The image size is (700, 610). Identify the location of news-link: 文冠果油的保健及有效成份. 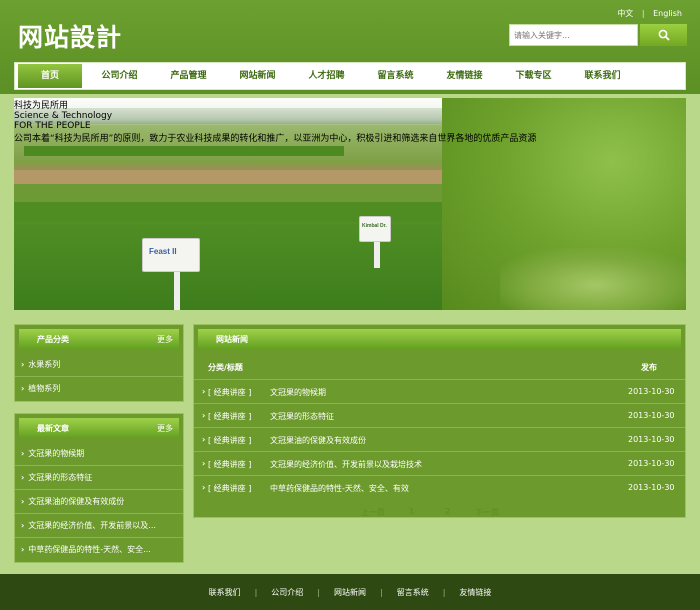
(318, 440).